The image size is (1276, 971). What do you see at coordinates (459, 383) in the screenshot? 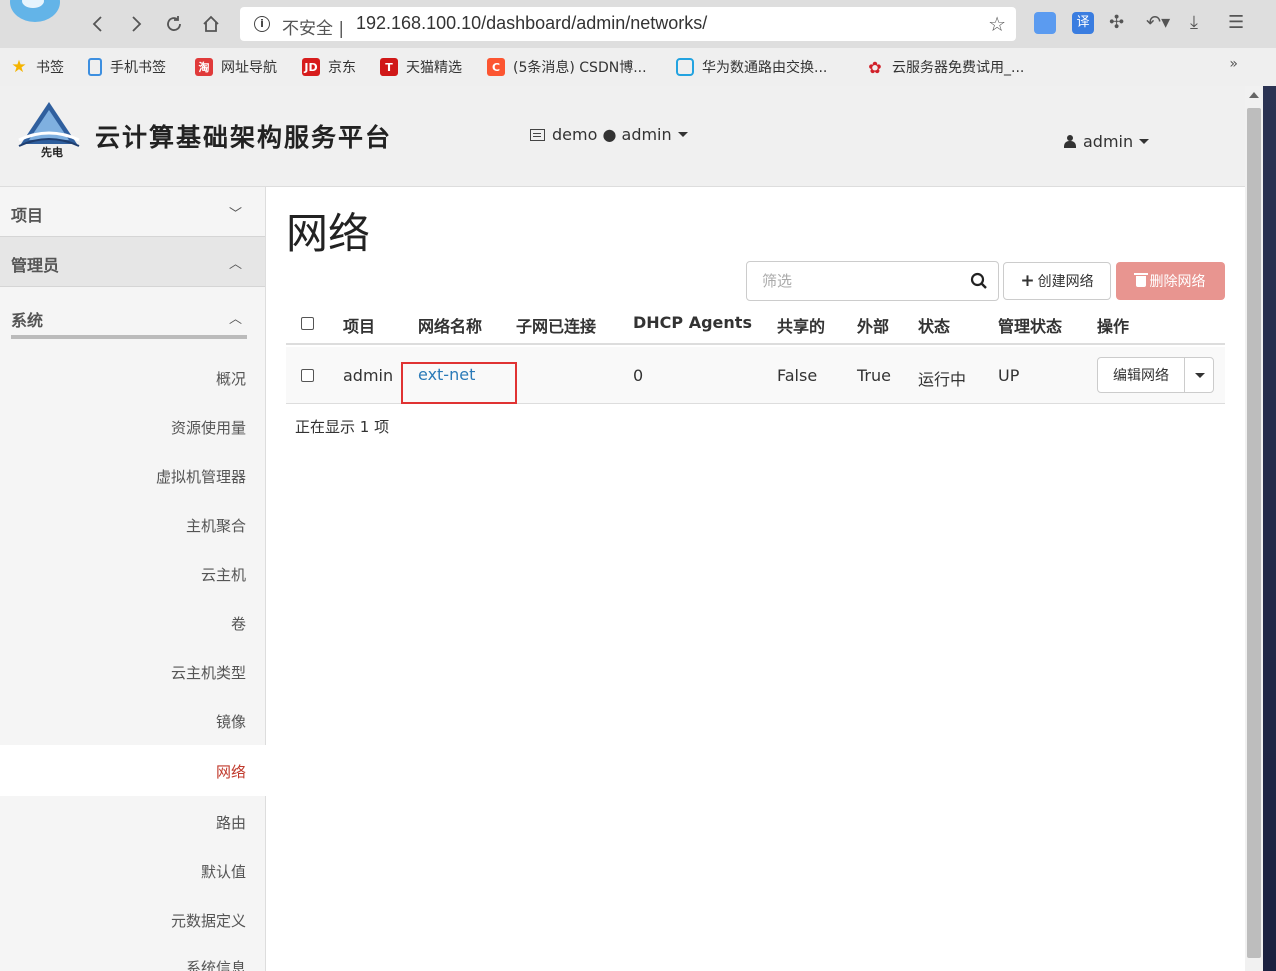
I see `annotation-highlight-box` at bounding box center [459, 383].